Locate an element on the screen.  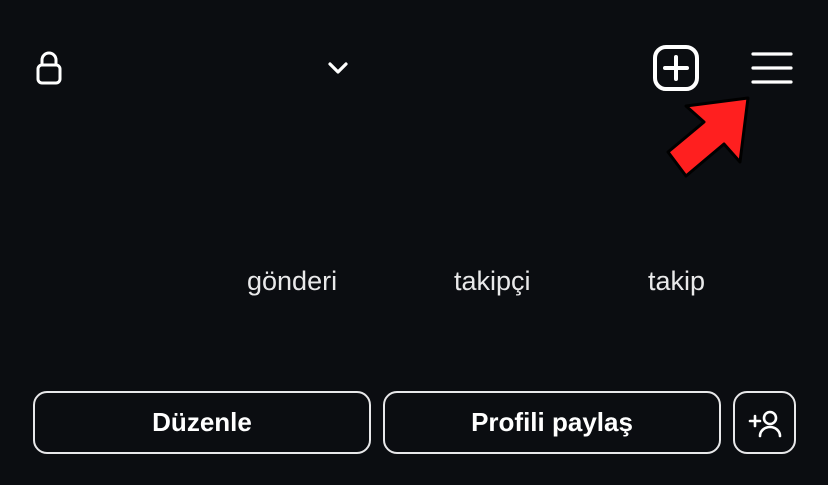
hamburger-menu-icon is located at coordinates (772, 68).